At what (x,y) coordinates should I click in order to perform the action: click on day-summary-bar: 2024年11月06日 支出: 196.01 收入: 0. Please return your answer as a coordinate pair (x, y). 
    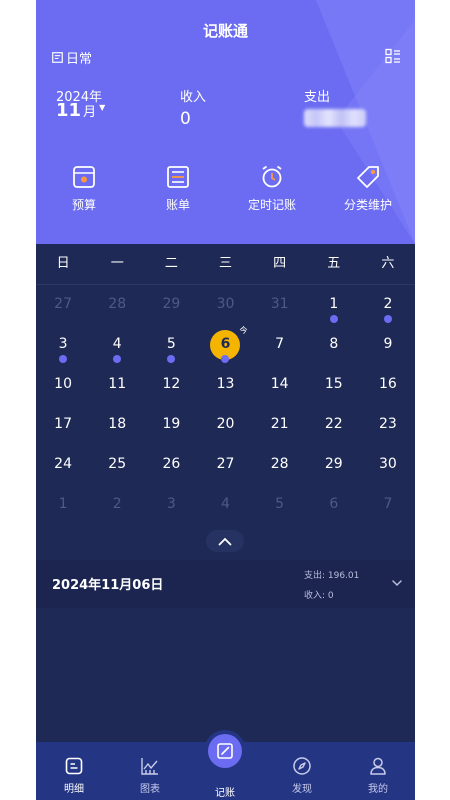
    Looking at the image, I should click on (225, 584).